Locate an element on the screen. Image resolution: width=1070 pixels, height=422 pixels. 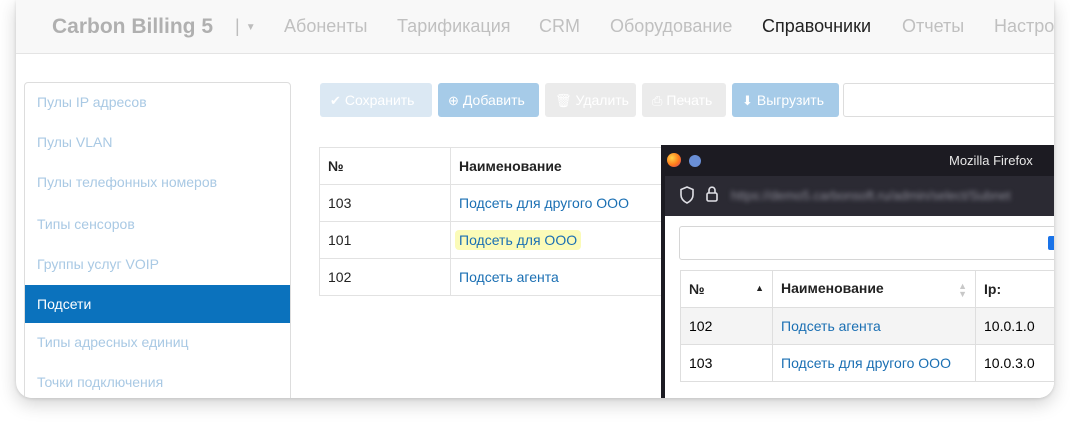
nav-item-tariffs: Тарификация is located at coordinates (454, 26).